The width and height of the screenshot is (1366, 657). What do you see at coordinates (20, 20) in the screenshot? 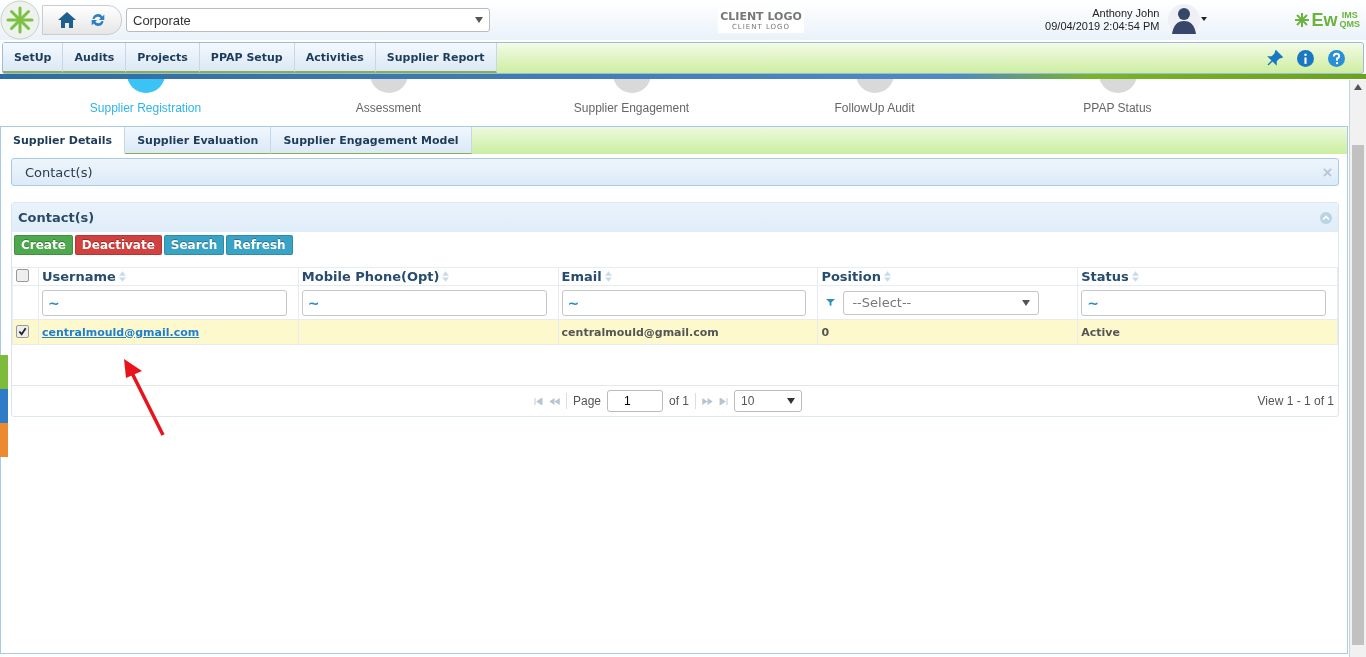
I see `sunburst-logo-icon` at bounding box center [20, 20].